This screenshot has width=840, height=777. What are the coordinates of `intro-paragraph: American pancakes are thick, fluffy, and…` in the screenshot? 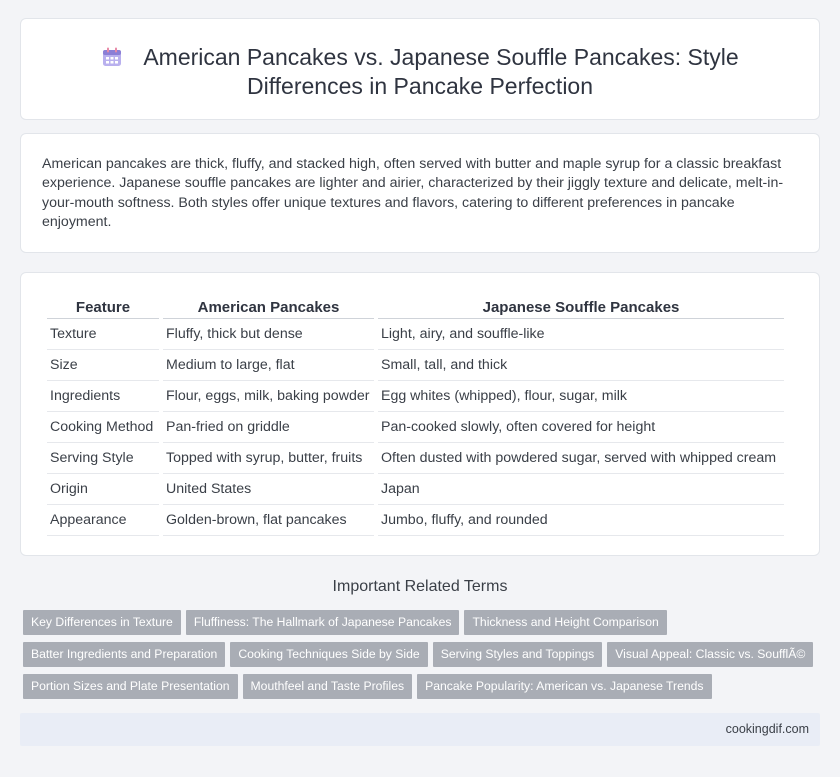 It's located at (413, 193).